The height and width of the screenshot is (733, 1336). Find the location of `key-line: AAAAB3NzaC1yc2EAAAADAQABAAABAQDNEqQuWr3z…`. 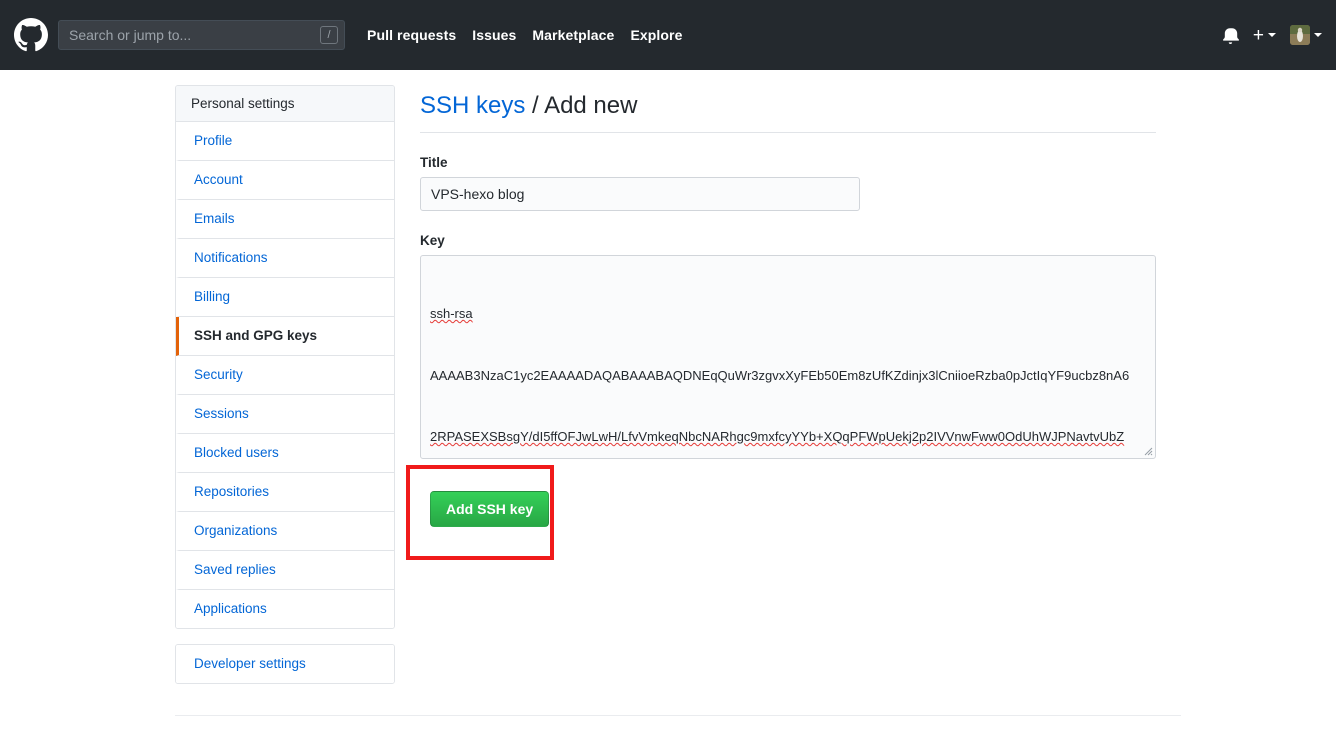

key-line: AAAAB3NzaC1yc2EAAAADAQABAAABAQDNEqQuWr3z… is located at coordinates (788, 376).